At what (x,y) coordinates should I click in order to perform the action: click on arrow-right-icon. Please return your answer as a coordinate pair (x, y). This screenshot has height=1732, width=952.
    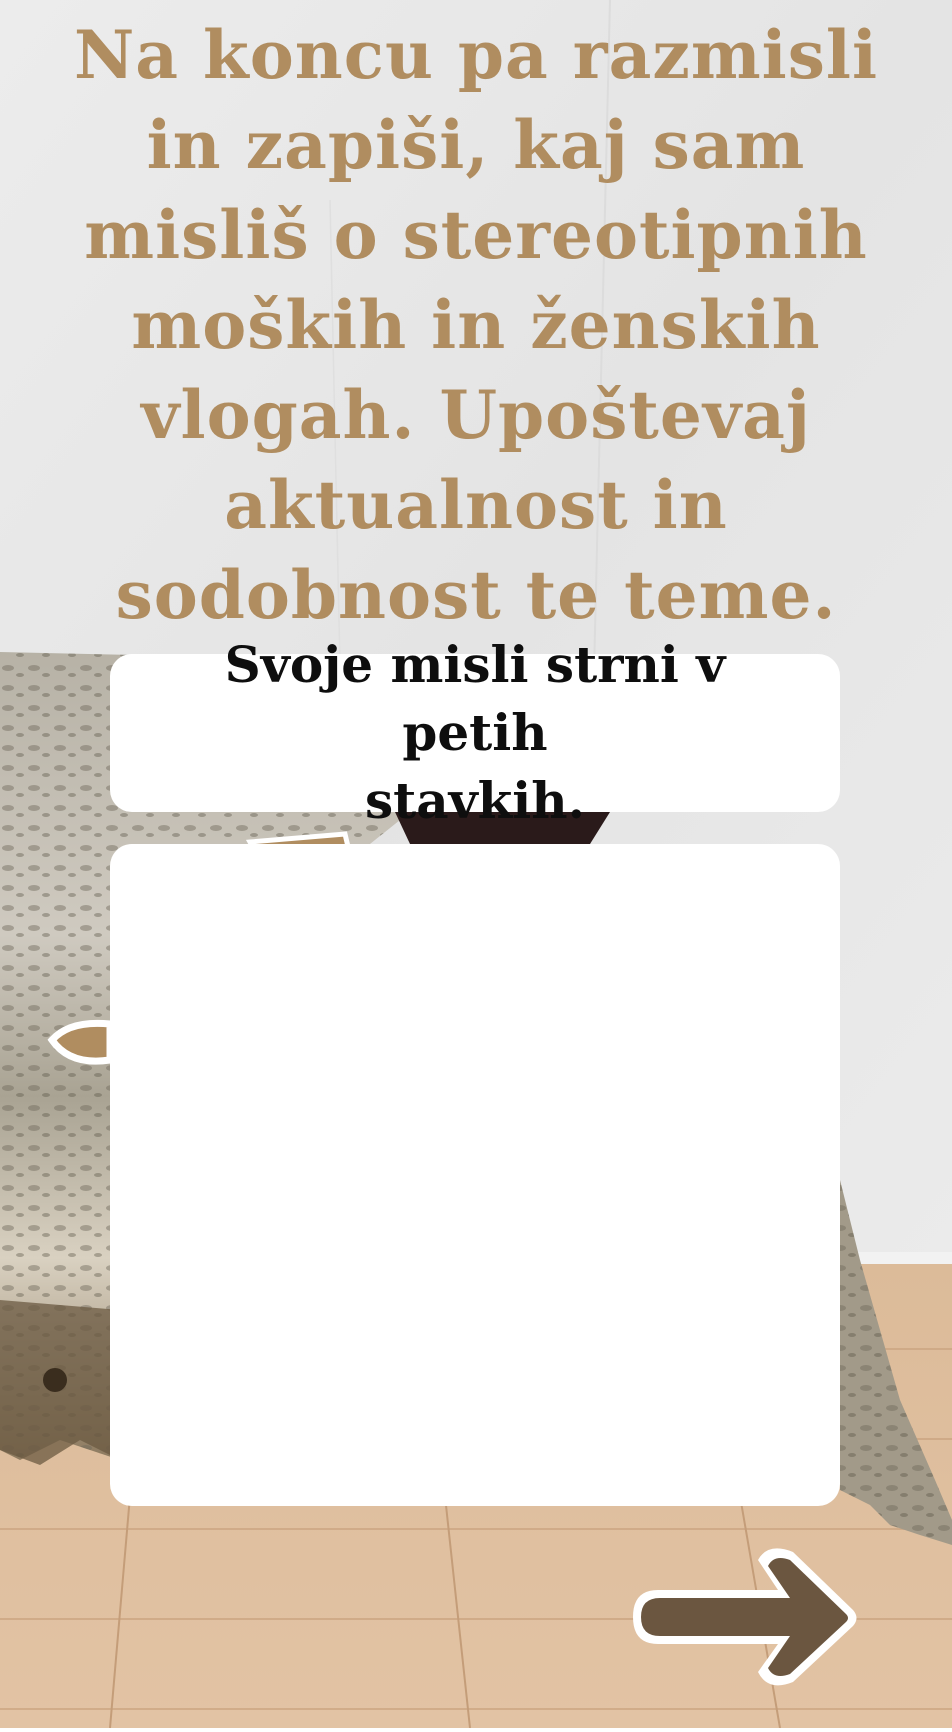
    Looking at the image, I should click on (745, 1617).